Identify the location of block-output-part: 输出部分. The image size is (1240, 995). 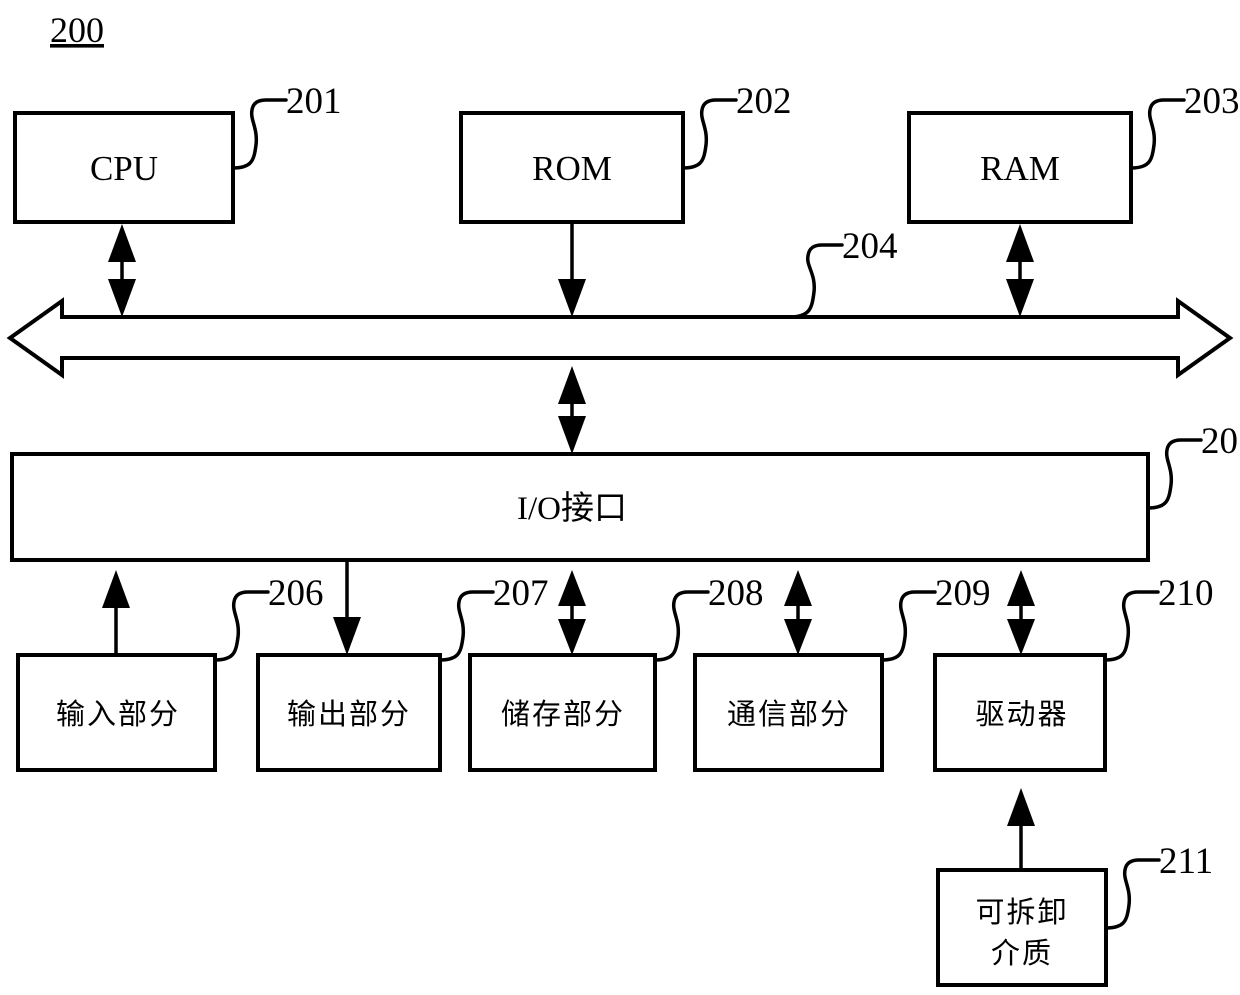
(349, 712).